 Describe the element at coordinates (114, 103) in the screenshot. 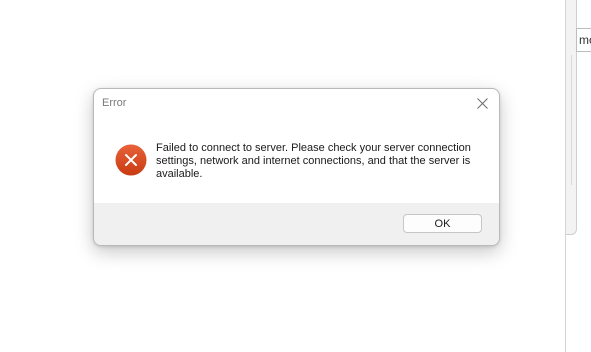

I see `dialog-title: Error` at that location.